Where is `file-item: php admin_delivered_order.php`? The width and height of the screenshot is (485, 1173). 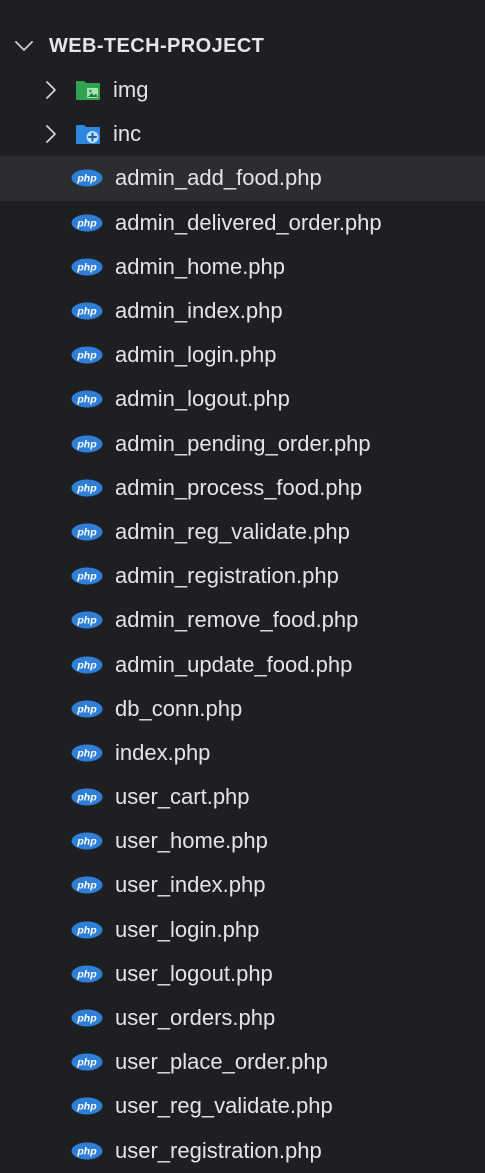 file-item: php admin_delivered_order.php is located at coordinates (242, 223).